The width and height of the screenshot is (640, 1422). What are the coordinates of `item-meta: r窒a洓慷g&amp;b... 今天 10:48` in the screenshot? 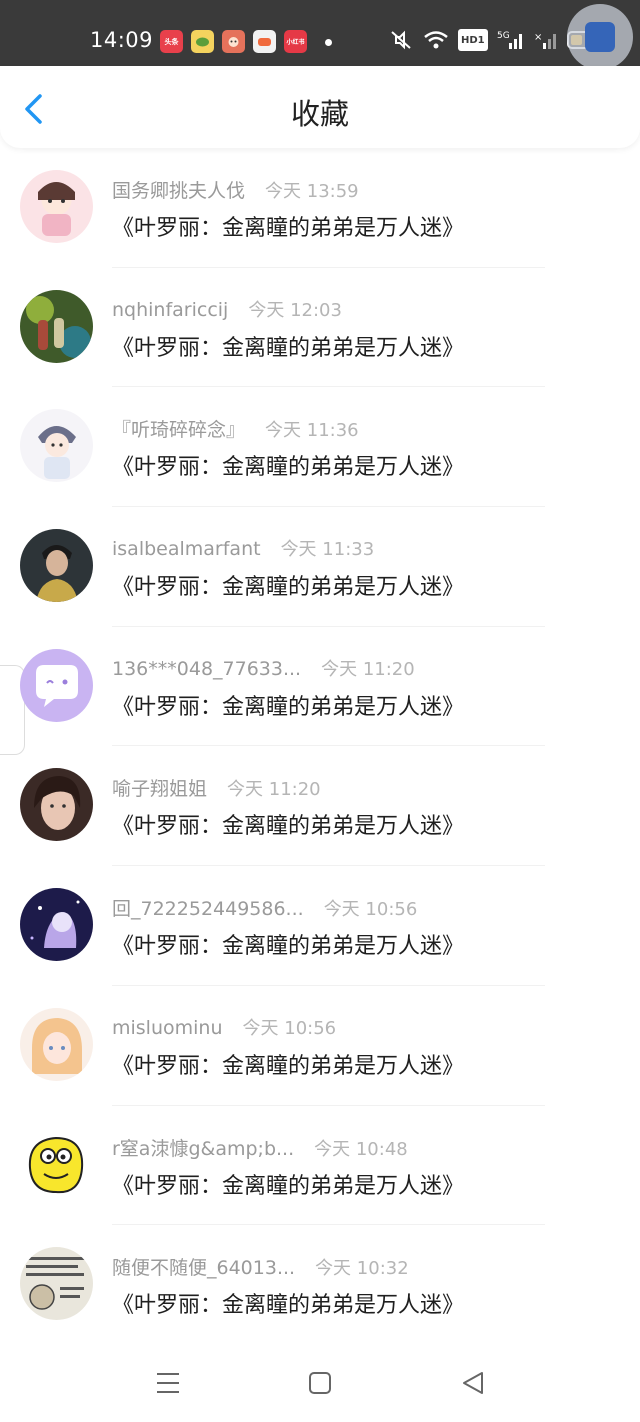 It's located at (260, 1147).